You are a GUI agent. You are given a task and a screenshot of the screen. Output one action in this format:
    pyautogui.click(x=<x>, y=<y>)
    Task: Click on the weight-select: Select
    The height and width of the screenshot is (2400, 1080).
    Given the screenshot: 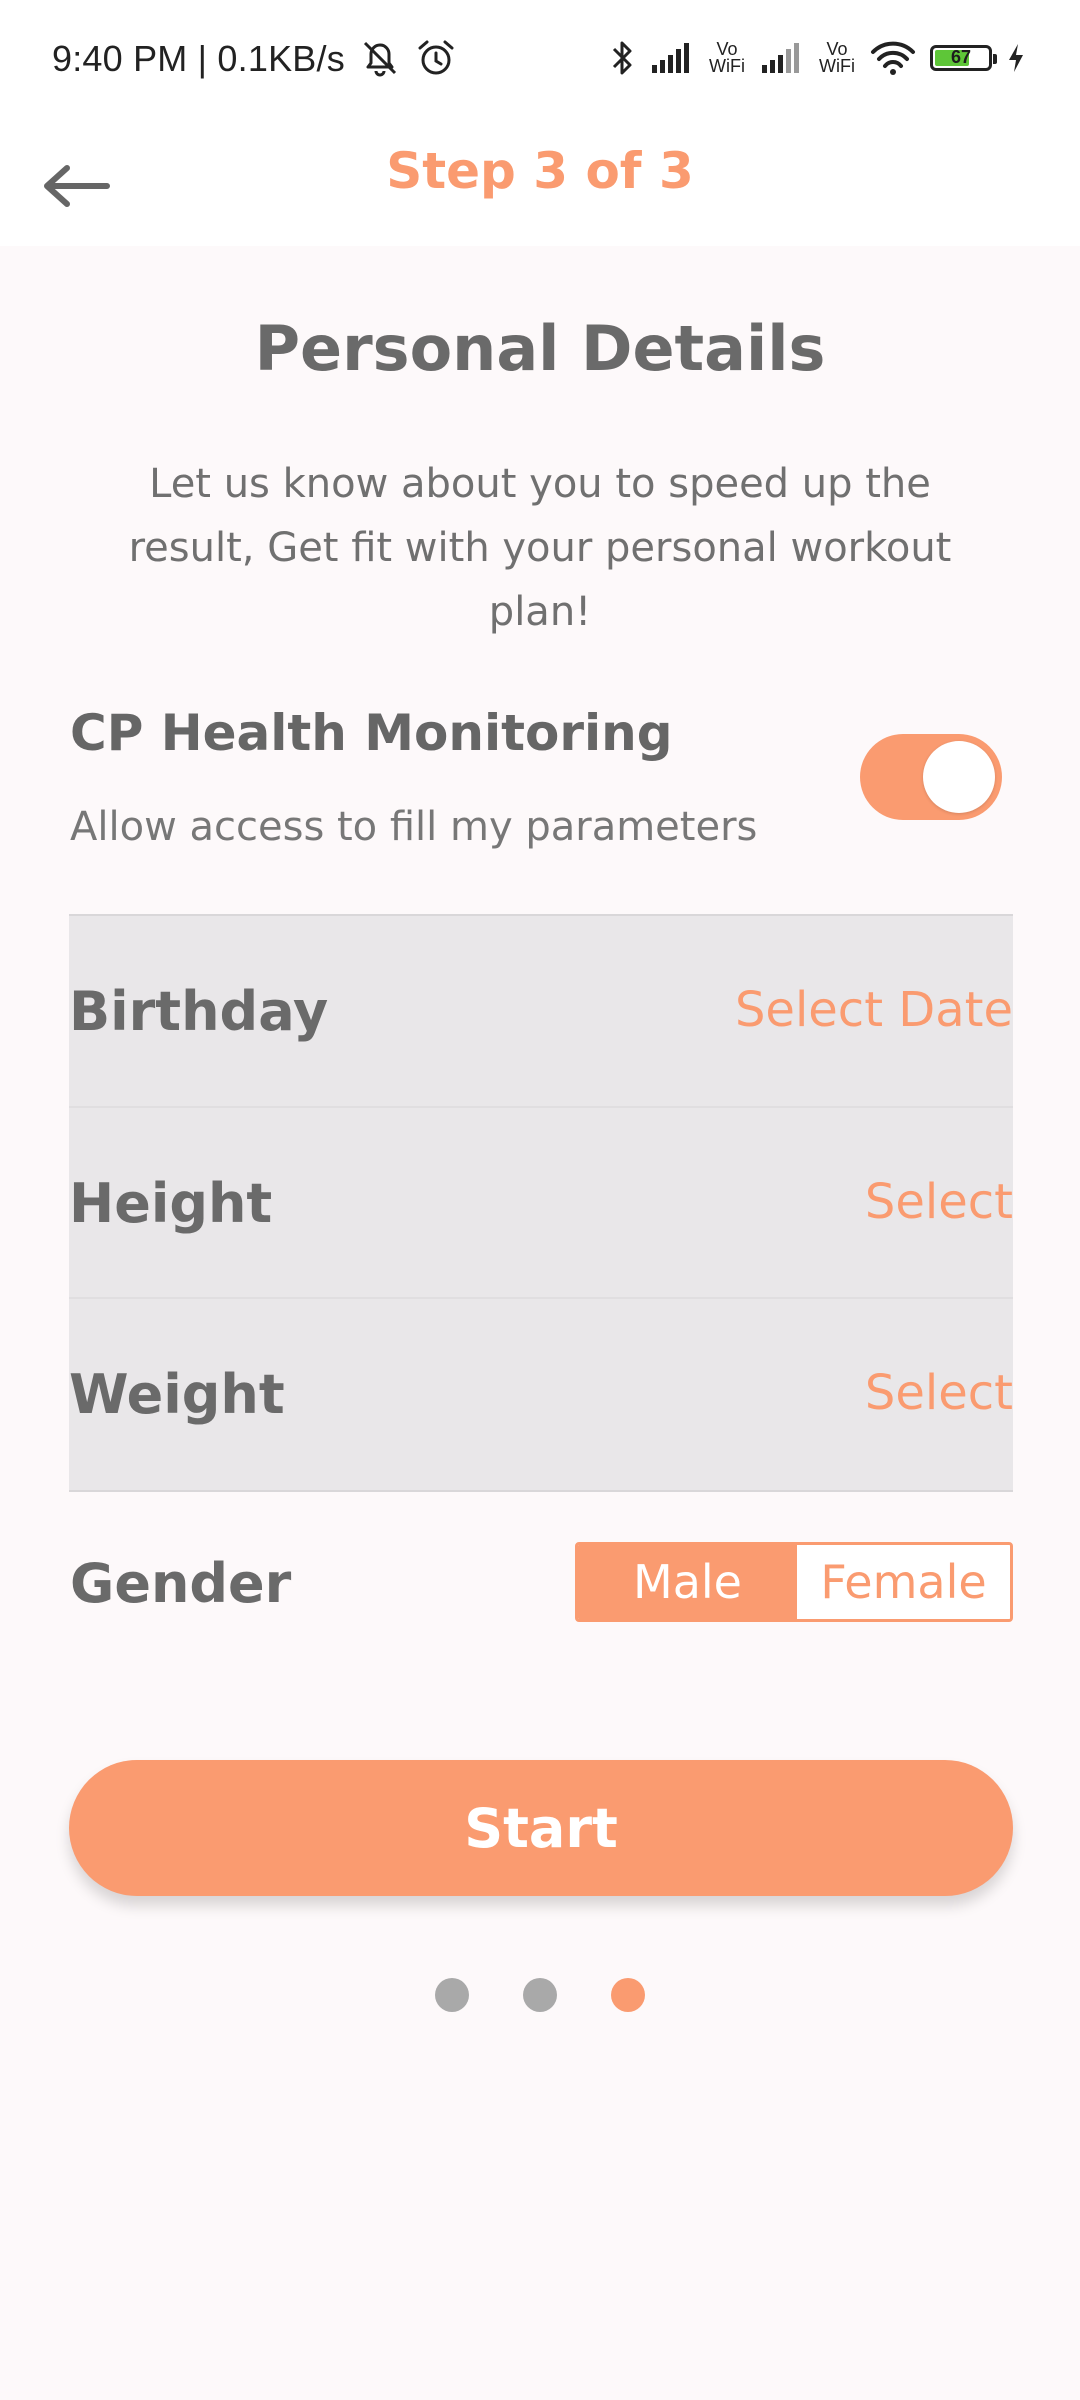 What is the action you would take?
    pyautogui.click(x=939, y=1393)
    